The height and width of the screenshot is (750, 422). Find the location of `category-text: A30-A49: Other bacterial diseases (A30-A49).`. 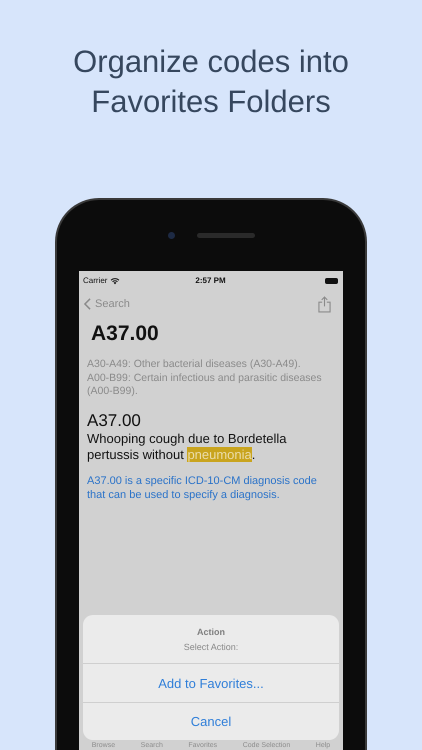

category-text: A30-A49: Other bacterial diseases (A30-A49). is located at coordinates (194, 365).